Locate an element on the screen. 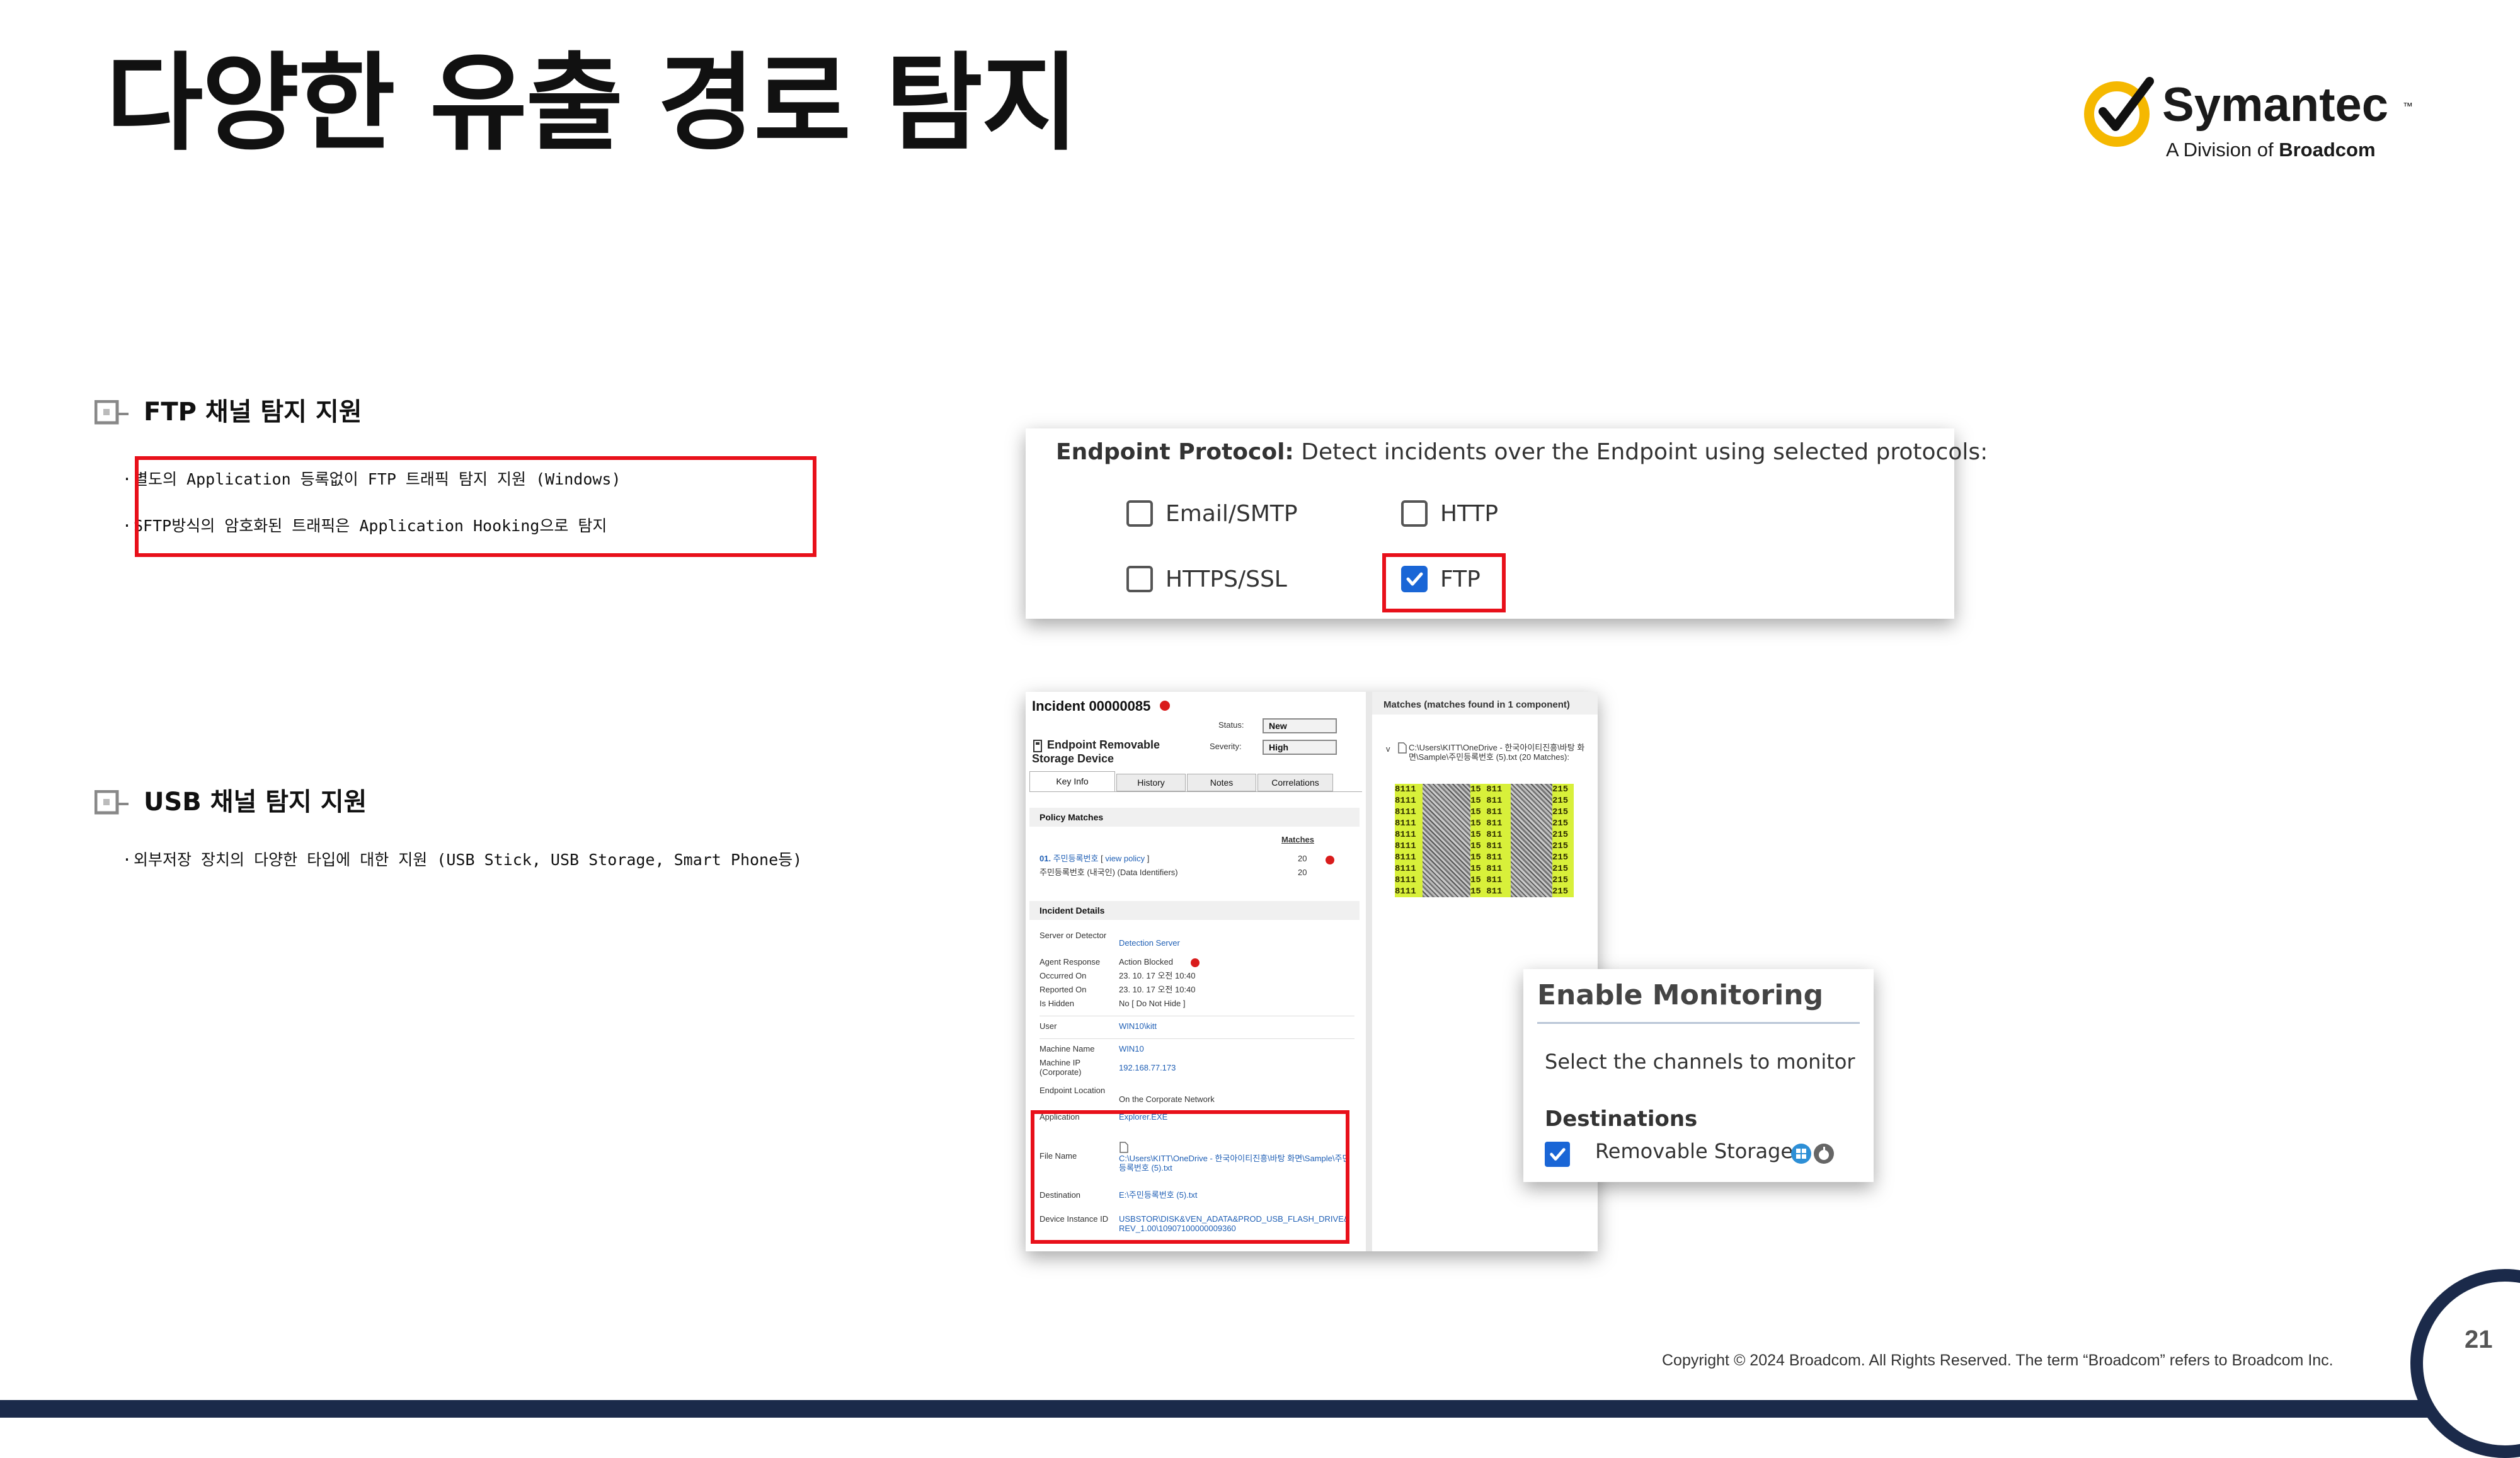 This screenshot has width=2520, height=1458. tab-history: History is located at coordinates (1151, 782).